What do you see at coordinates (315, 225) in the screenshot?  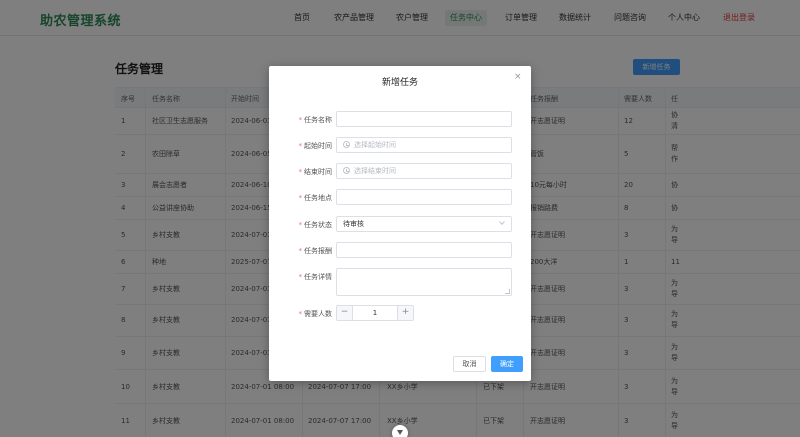 I see `field-label-status: * 任务状态` at bounding box center [315, 225].